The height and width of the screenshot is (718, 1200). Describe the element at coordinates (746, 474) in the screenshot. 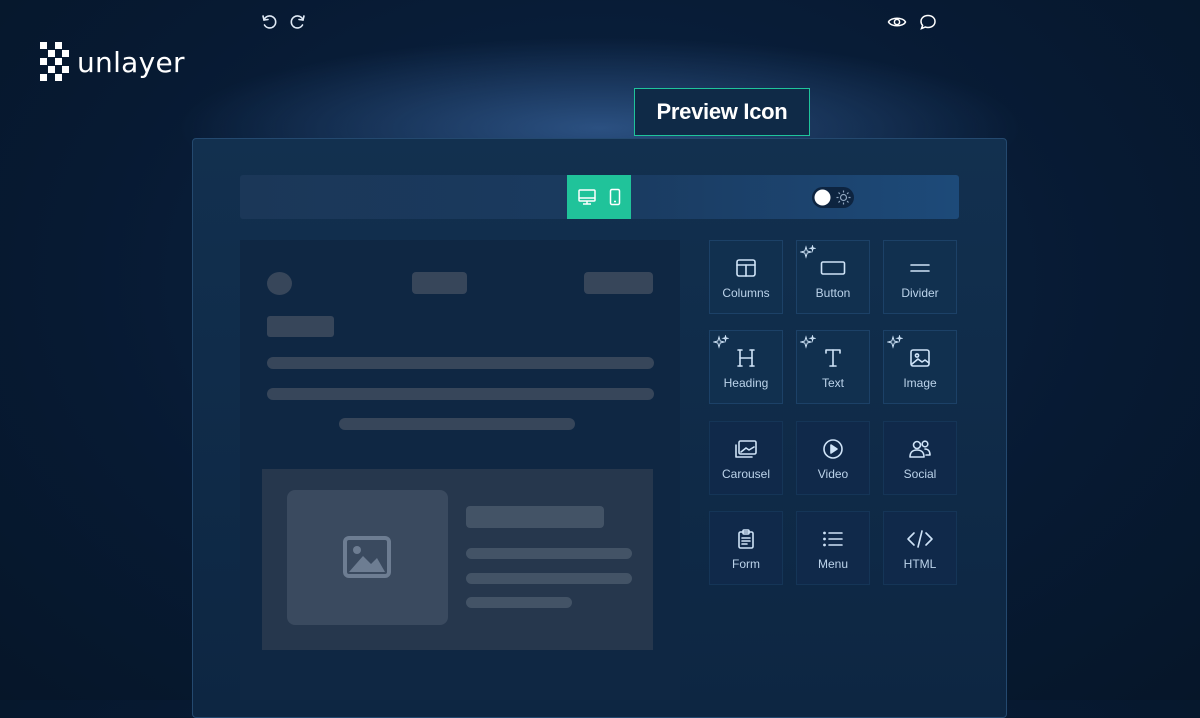

I see `tool-label: Carousel` at that location.